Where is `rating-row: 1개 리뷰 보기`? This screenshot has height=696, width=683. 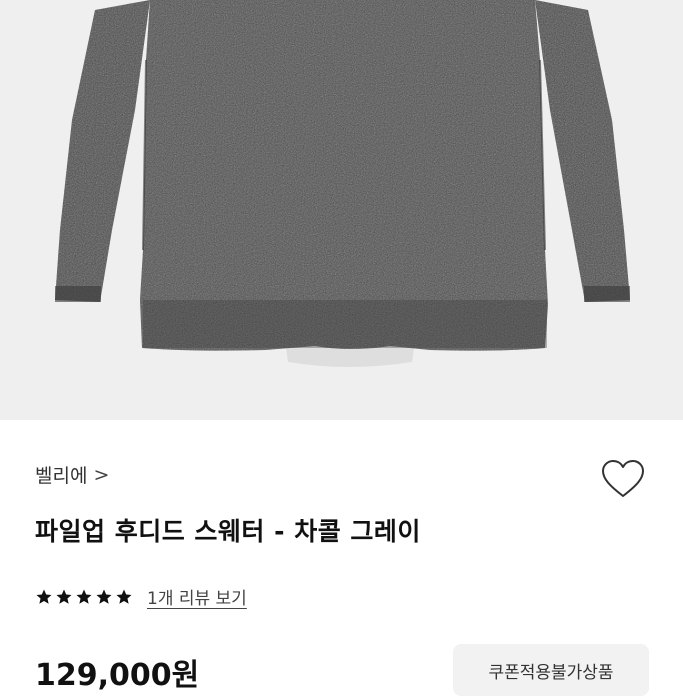 rating-row: 1개 리뷰 보기 is located at coordinates (141, 596).